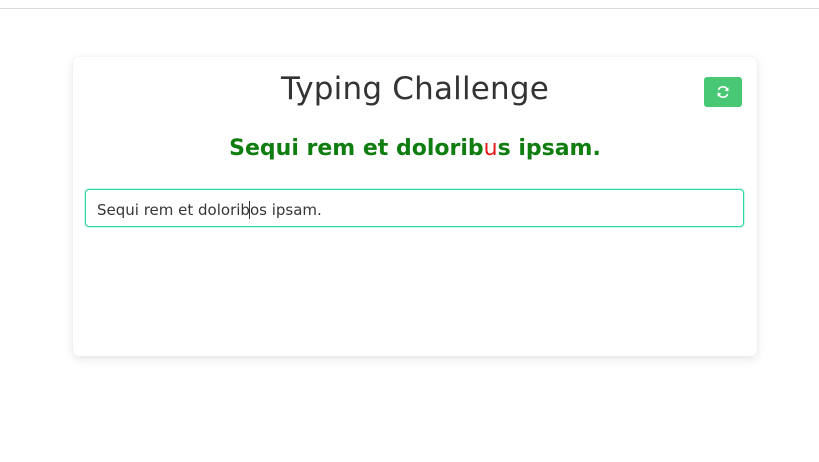 This screenshot has height=462, width=819. I want to click on typed-text-after-caret: os ipsam., so click(285, 210).